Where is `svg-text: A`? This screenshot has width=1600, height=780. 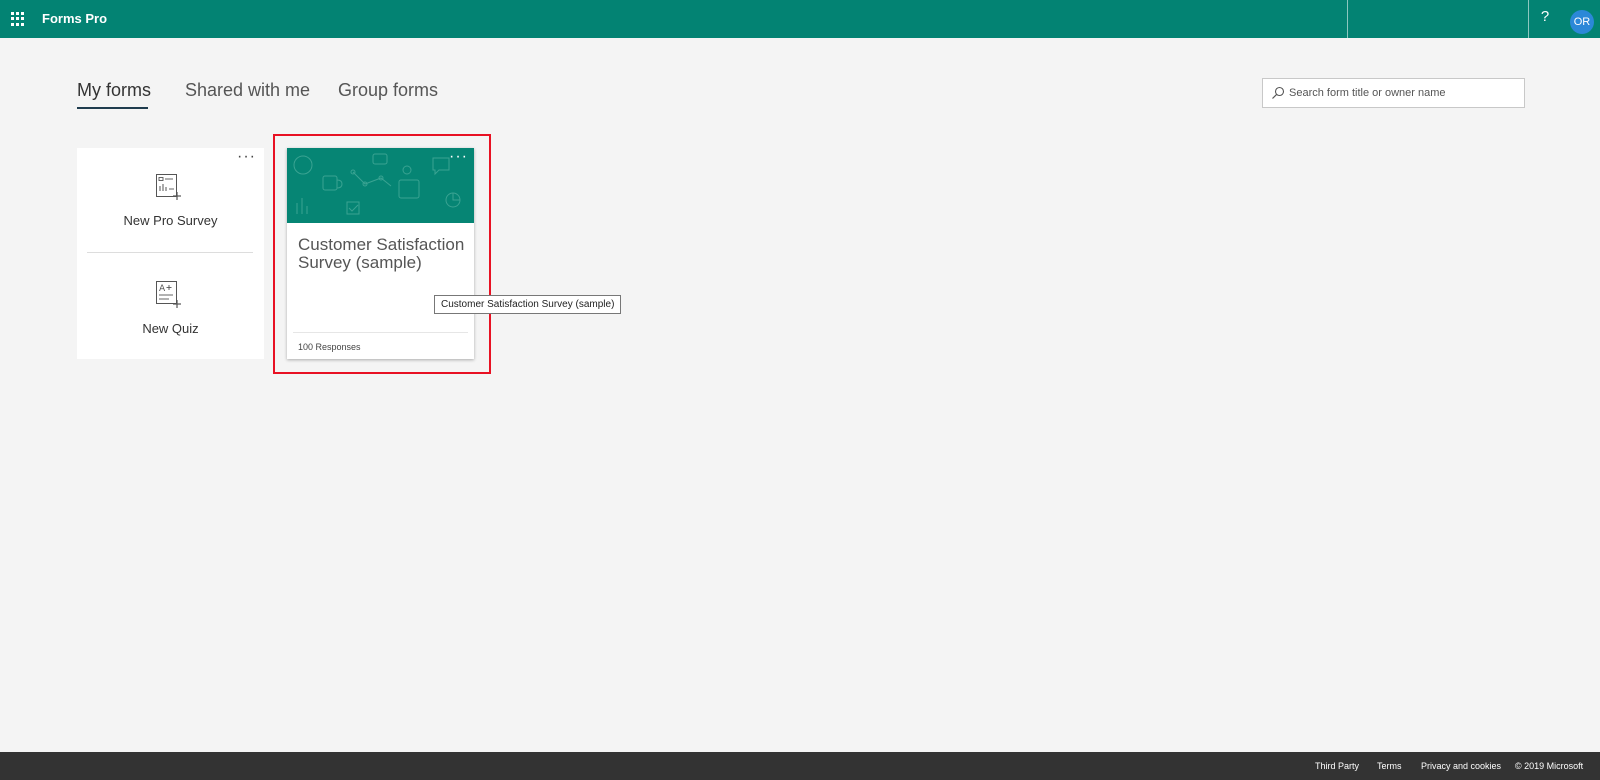
svg-text: A is located at coordinates (162, 289).